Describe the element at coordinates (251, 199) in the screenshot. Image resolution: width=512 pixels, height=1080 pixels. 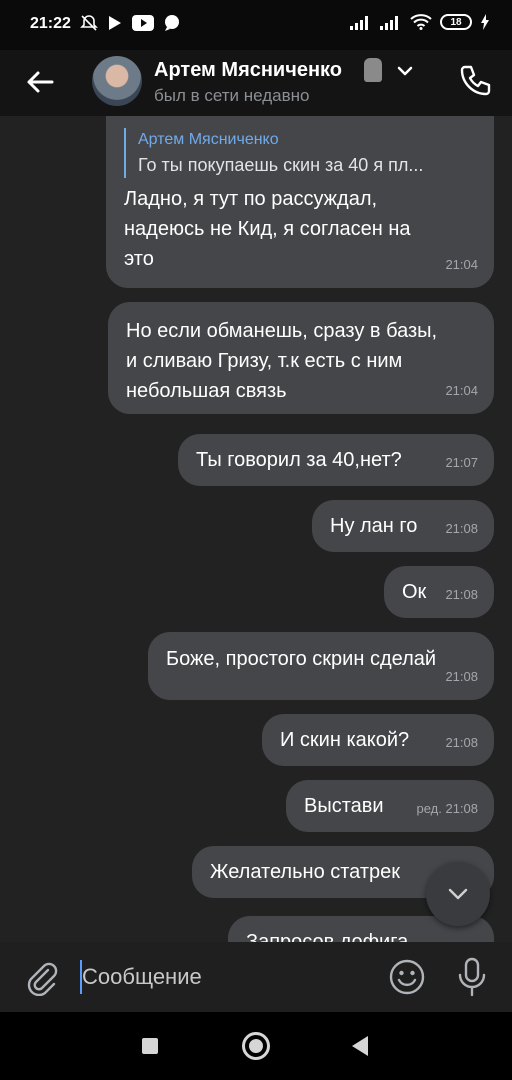
I see `message-text: Ладно, я тут по рассуждал,` at that location.